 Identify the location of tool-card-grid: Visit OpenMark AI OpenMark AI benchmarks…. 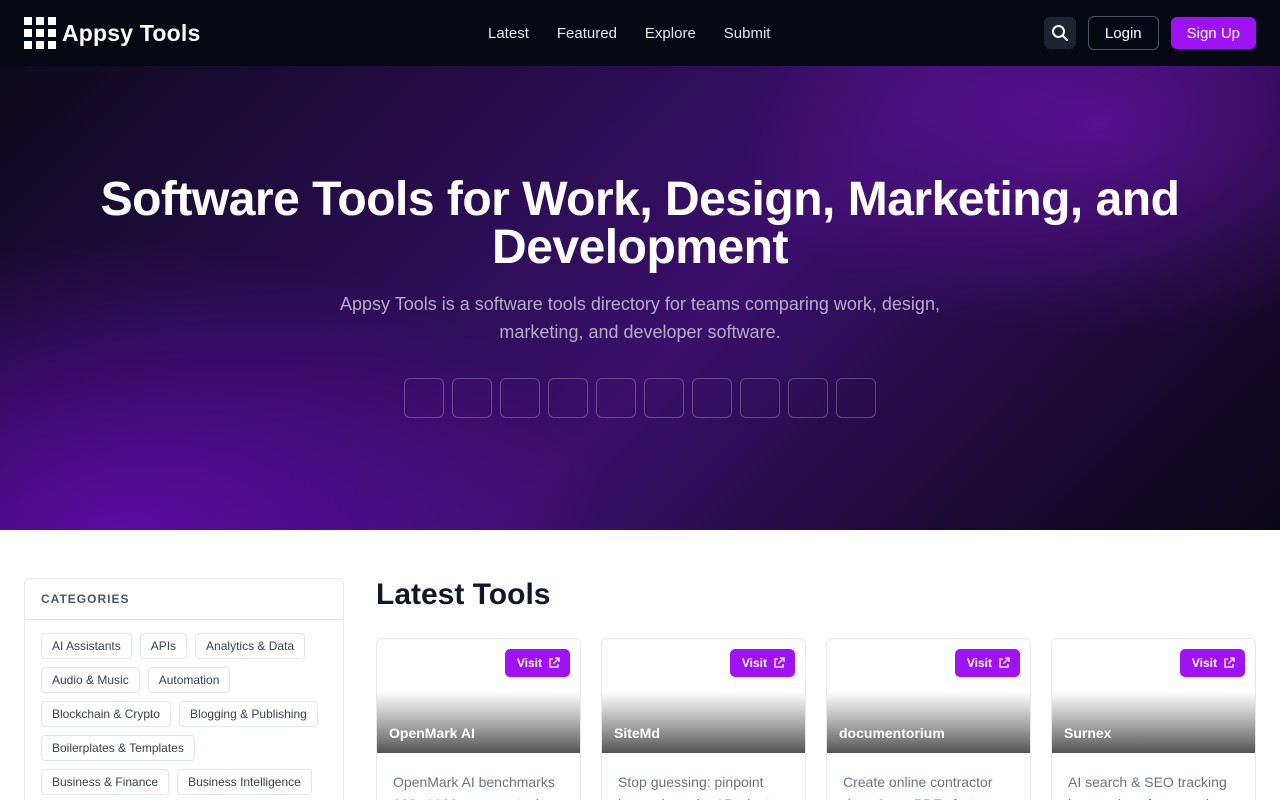
(816, 719).